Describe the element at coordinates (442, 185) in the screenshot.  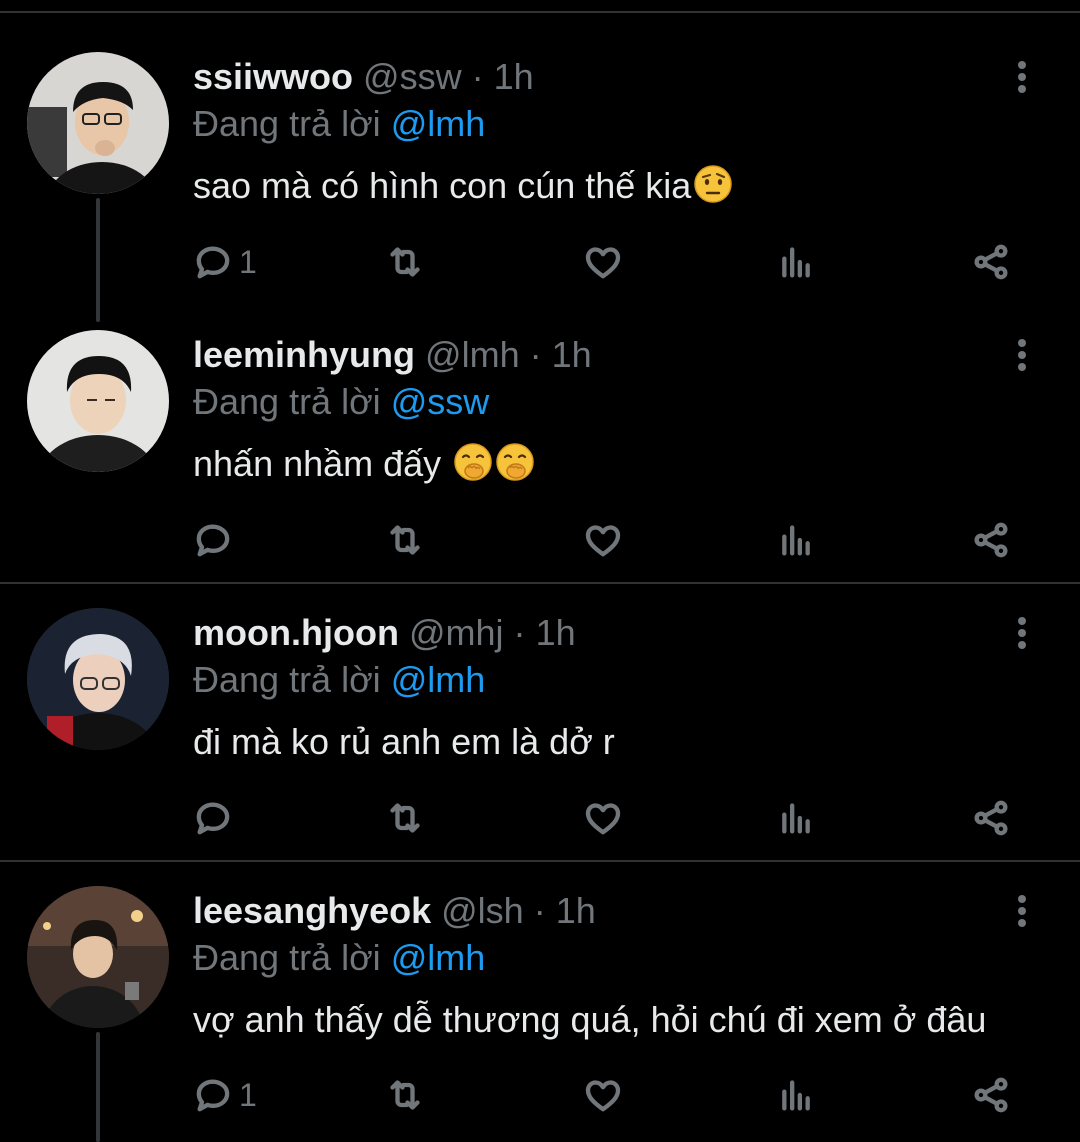
I see `tweet-text-content: sao mà có hình con cún thế kia` at that location.